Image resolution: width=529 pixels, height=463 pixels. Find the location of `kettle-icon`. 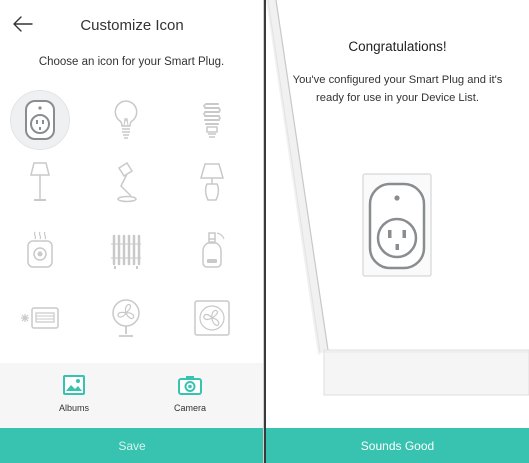

kettle-icon is located at coordinates (40, 249).